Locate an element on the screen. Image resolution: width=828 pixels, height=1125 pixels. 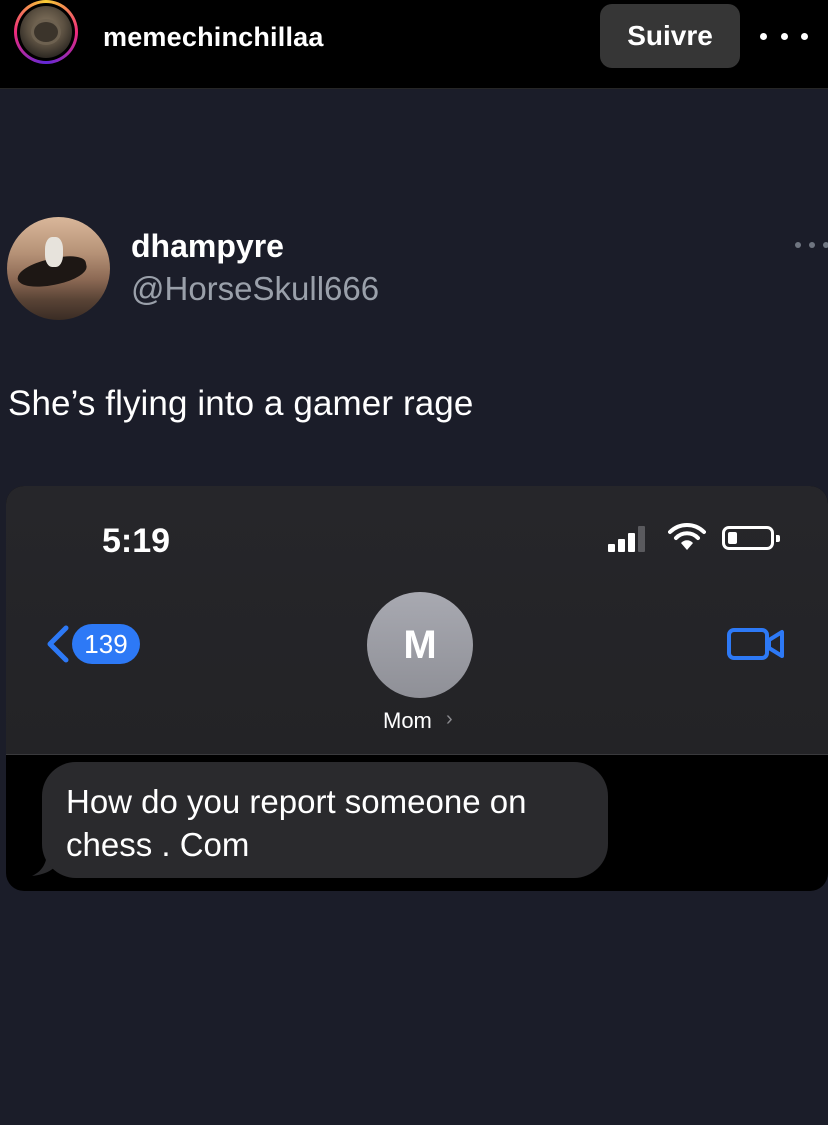
tweet-more-icon is located at coordinates (811, 245).